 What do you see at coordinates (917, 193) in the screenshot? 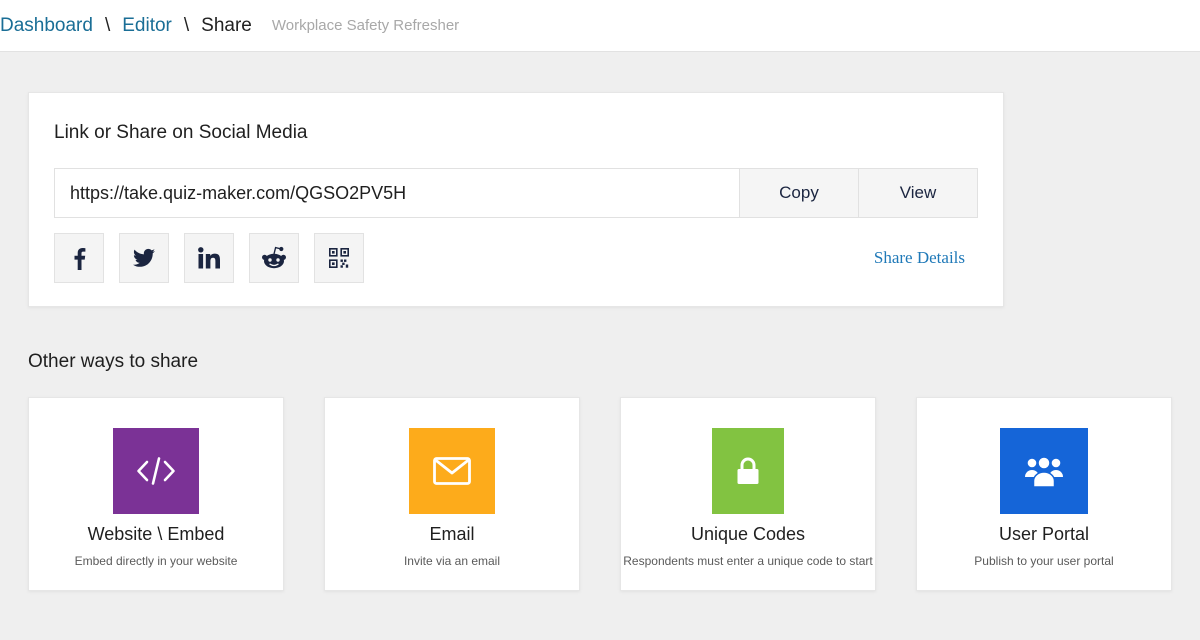
I see `view-button: View` at bounding box center [917, 193].